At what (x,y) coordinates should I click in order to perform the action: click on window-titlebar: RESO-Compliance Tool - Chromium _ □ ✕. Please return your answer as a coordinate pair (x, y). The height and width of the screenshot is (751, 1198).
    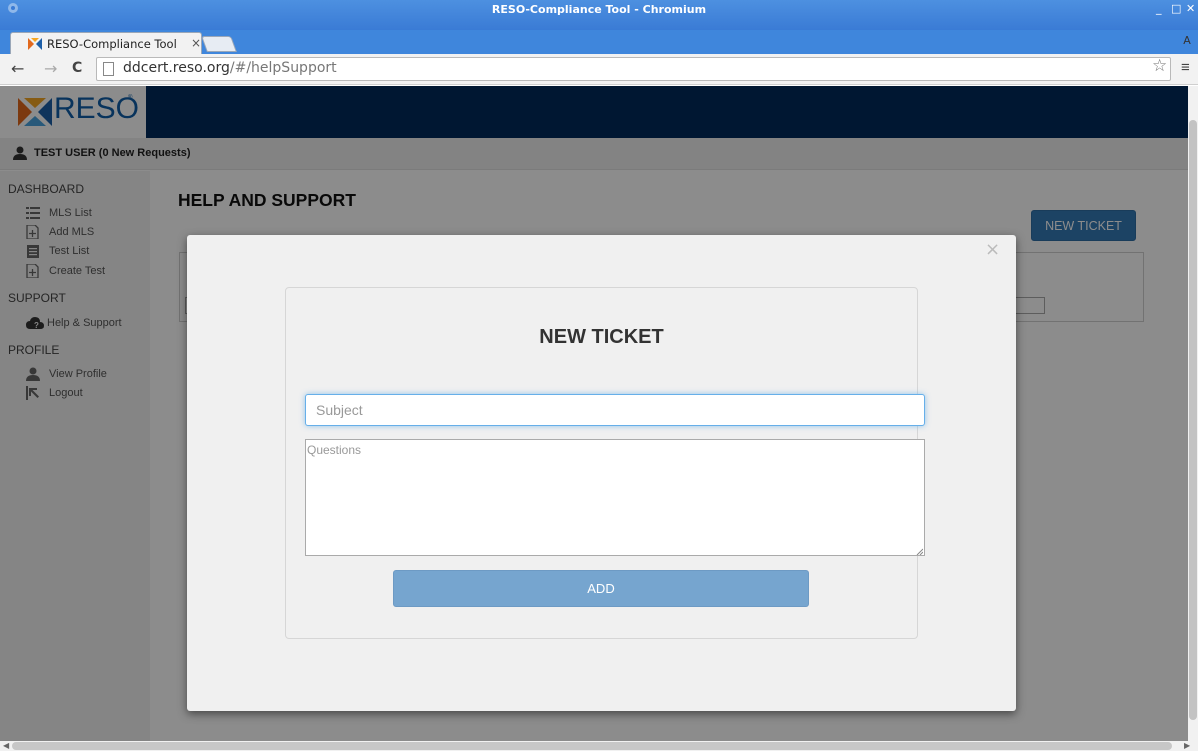
    Looking at the image, I should click on (599, 15).